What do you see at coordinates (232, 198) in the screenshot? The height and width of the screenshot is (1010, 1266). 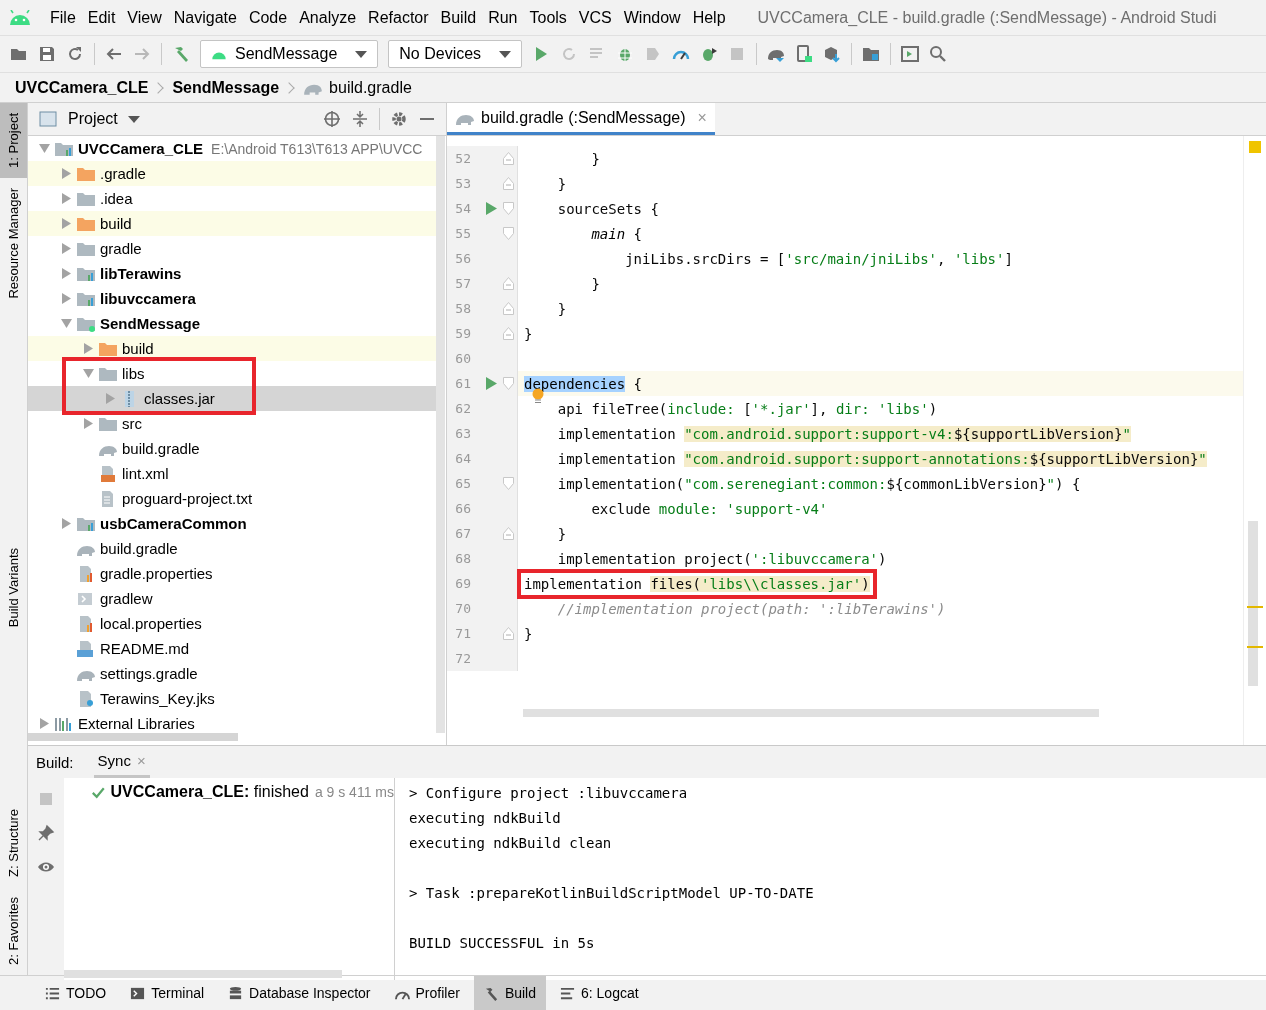 I see `tree-item: .idea` at bounding box center [232, 198].